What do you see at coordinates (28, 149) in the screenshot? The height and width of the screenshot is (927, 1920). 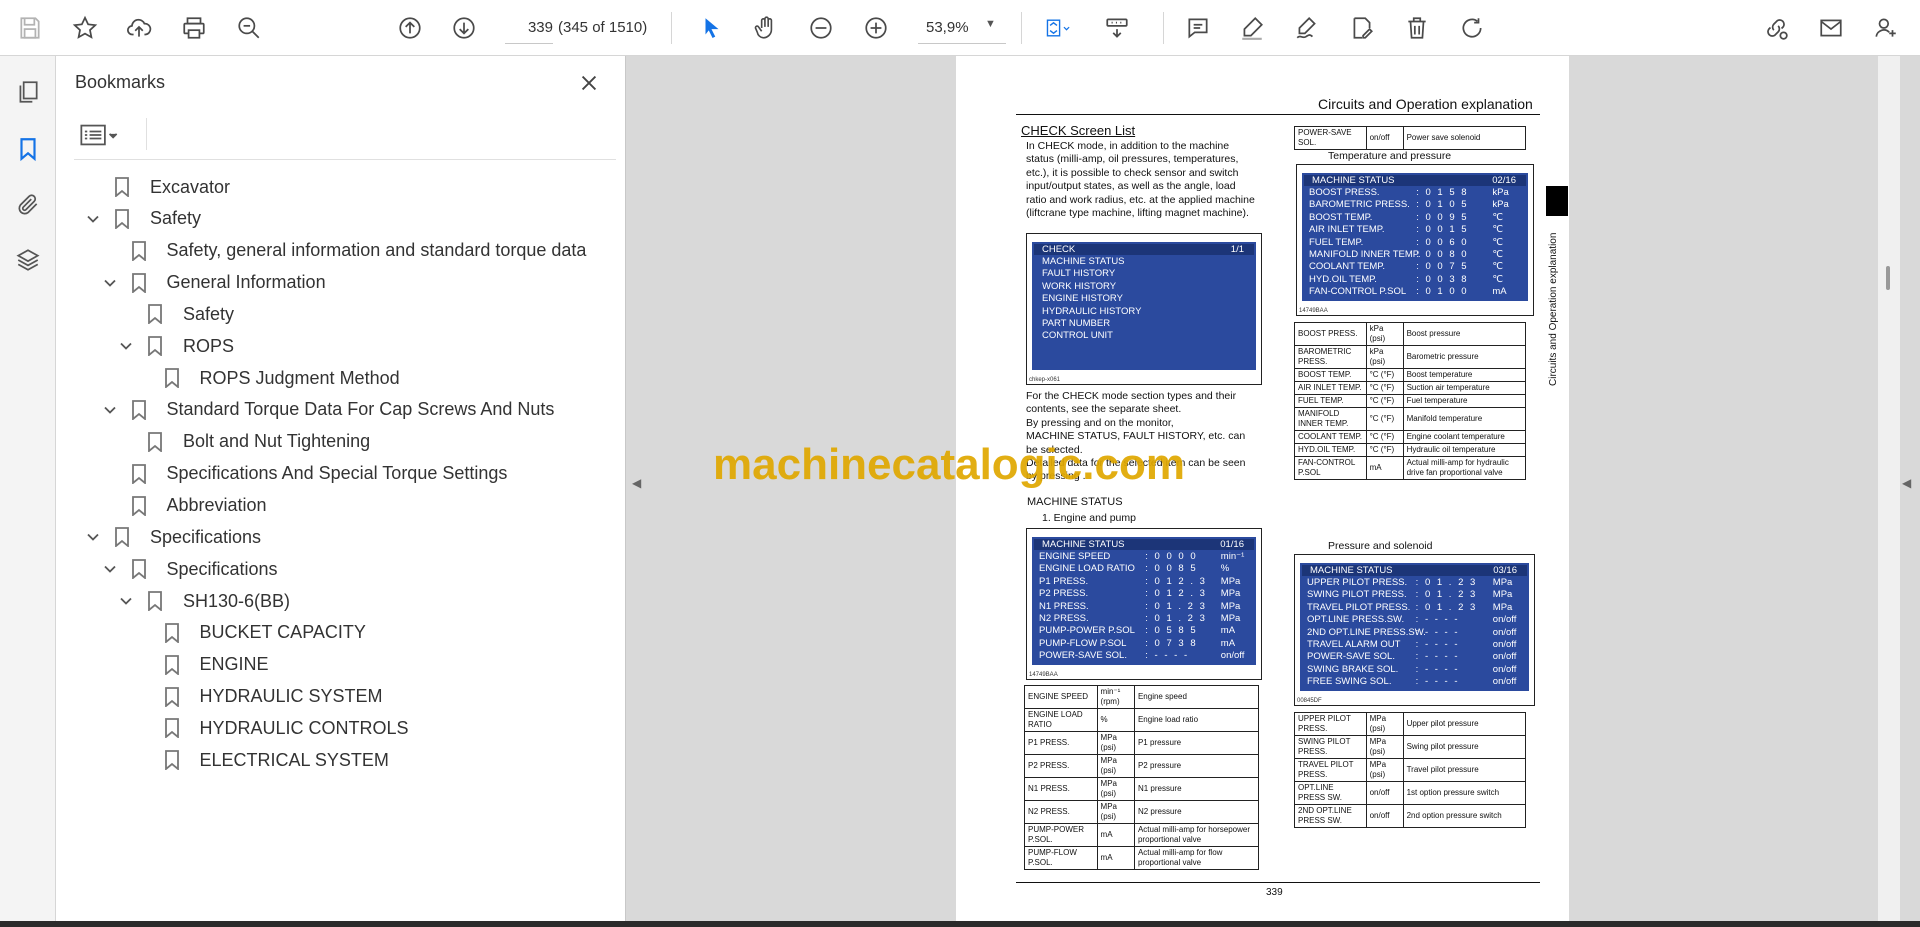 I see `bookmarks-icon` at bounding box center [28, 149].